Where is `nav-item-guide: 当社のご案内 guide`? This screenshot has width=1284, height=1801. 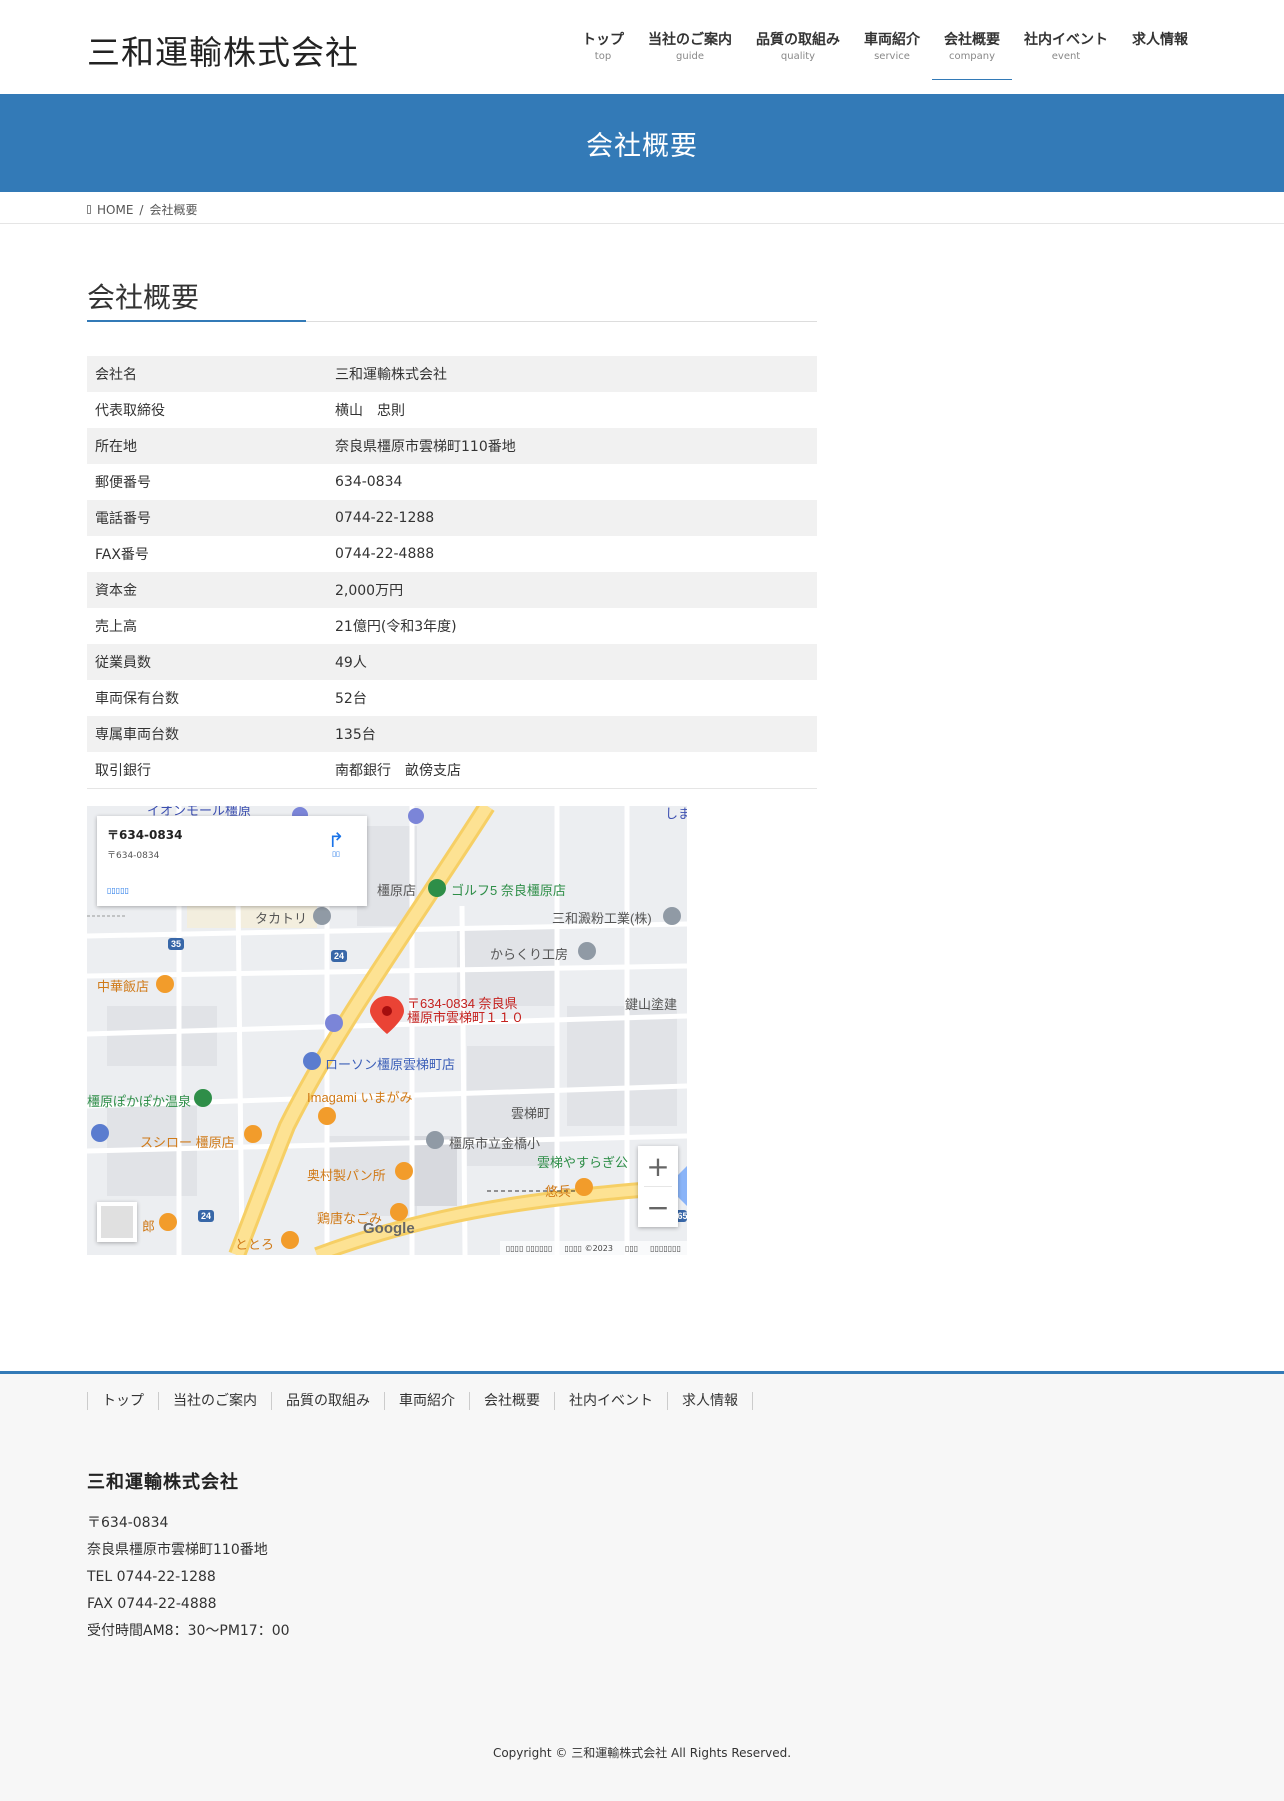
nav-item-guide: 当社のご案内 guide is located at coordinates (690, 62).